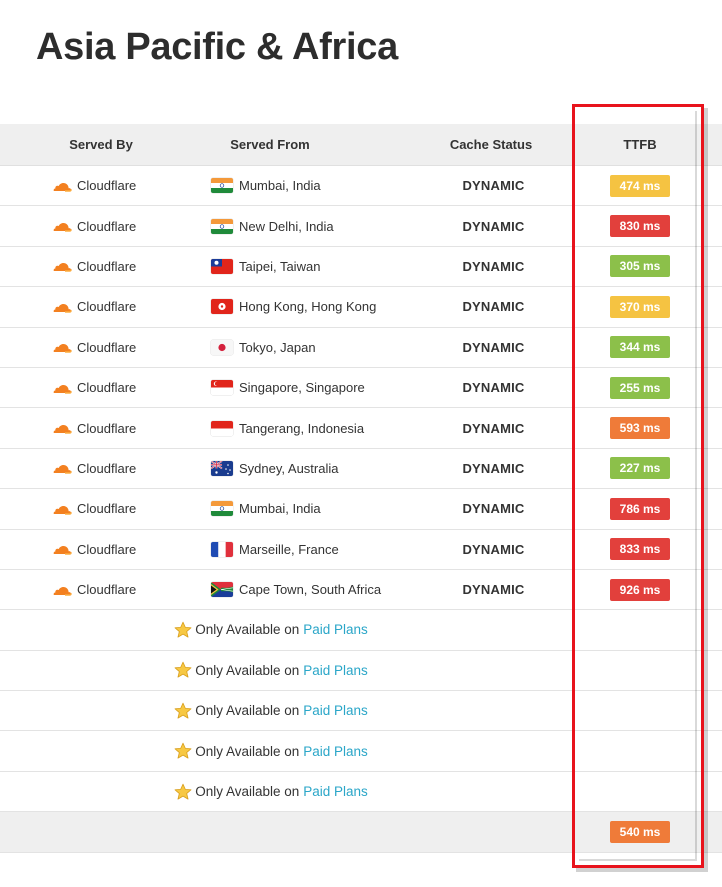 The image size is (722, 887). Describe the element at coordinates (302, 388) in the screenshot. I see `served-from-value: Singapore, Singapore` at that location.